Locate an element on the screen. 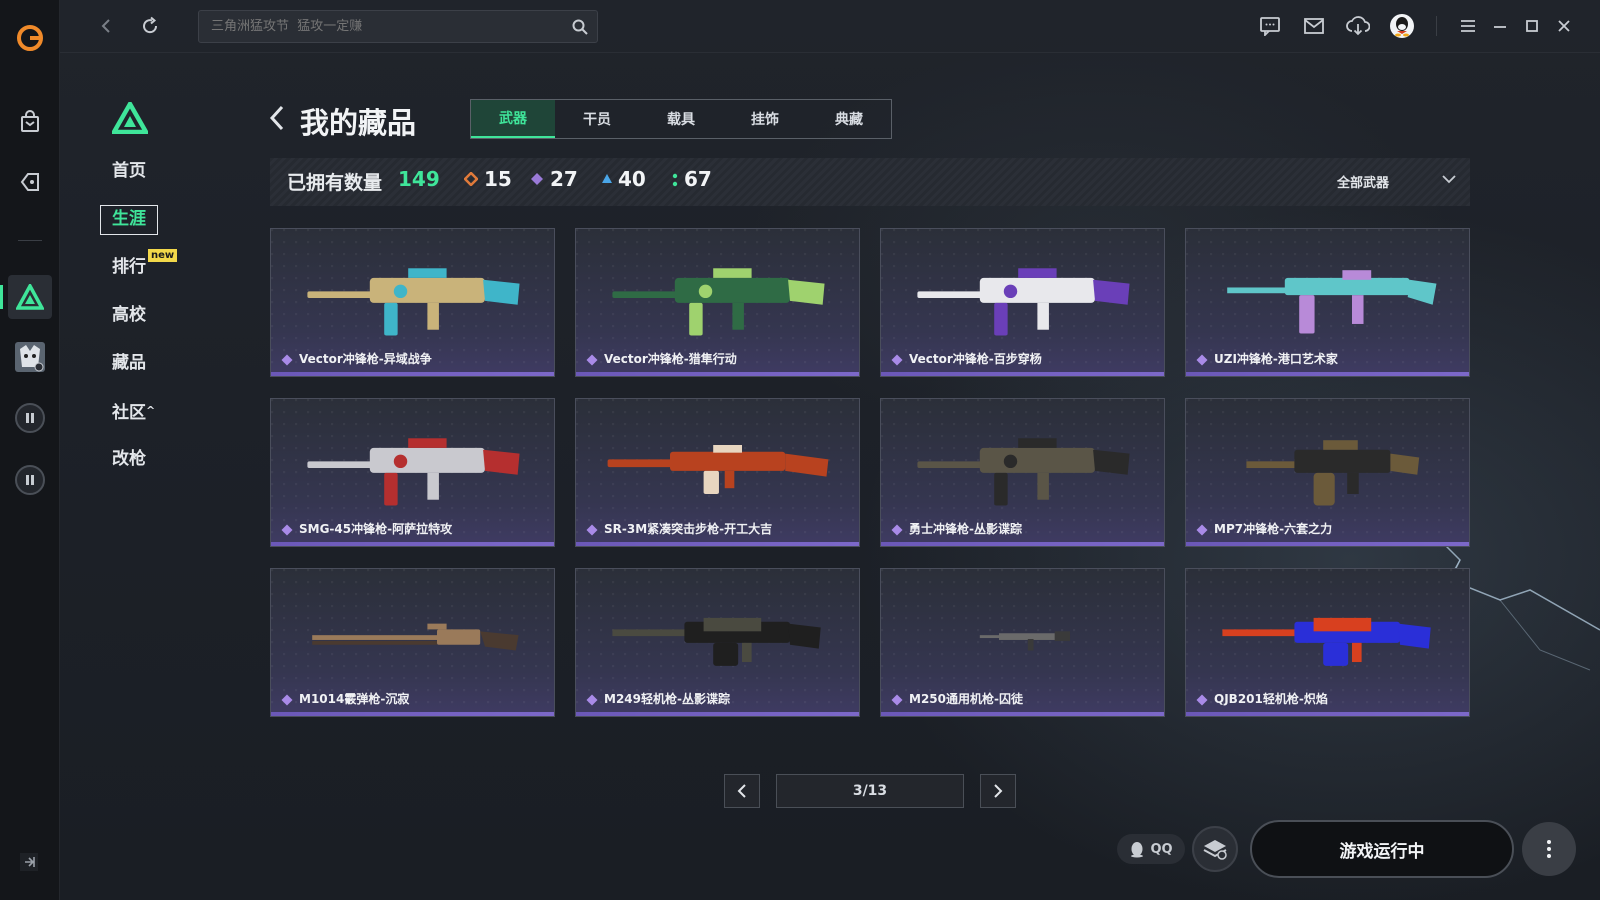 Image resolution: width=1600 pixels, height=900 pixels. nav-item-community-label: 社区 is located at coordinates (129, 413).